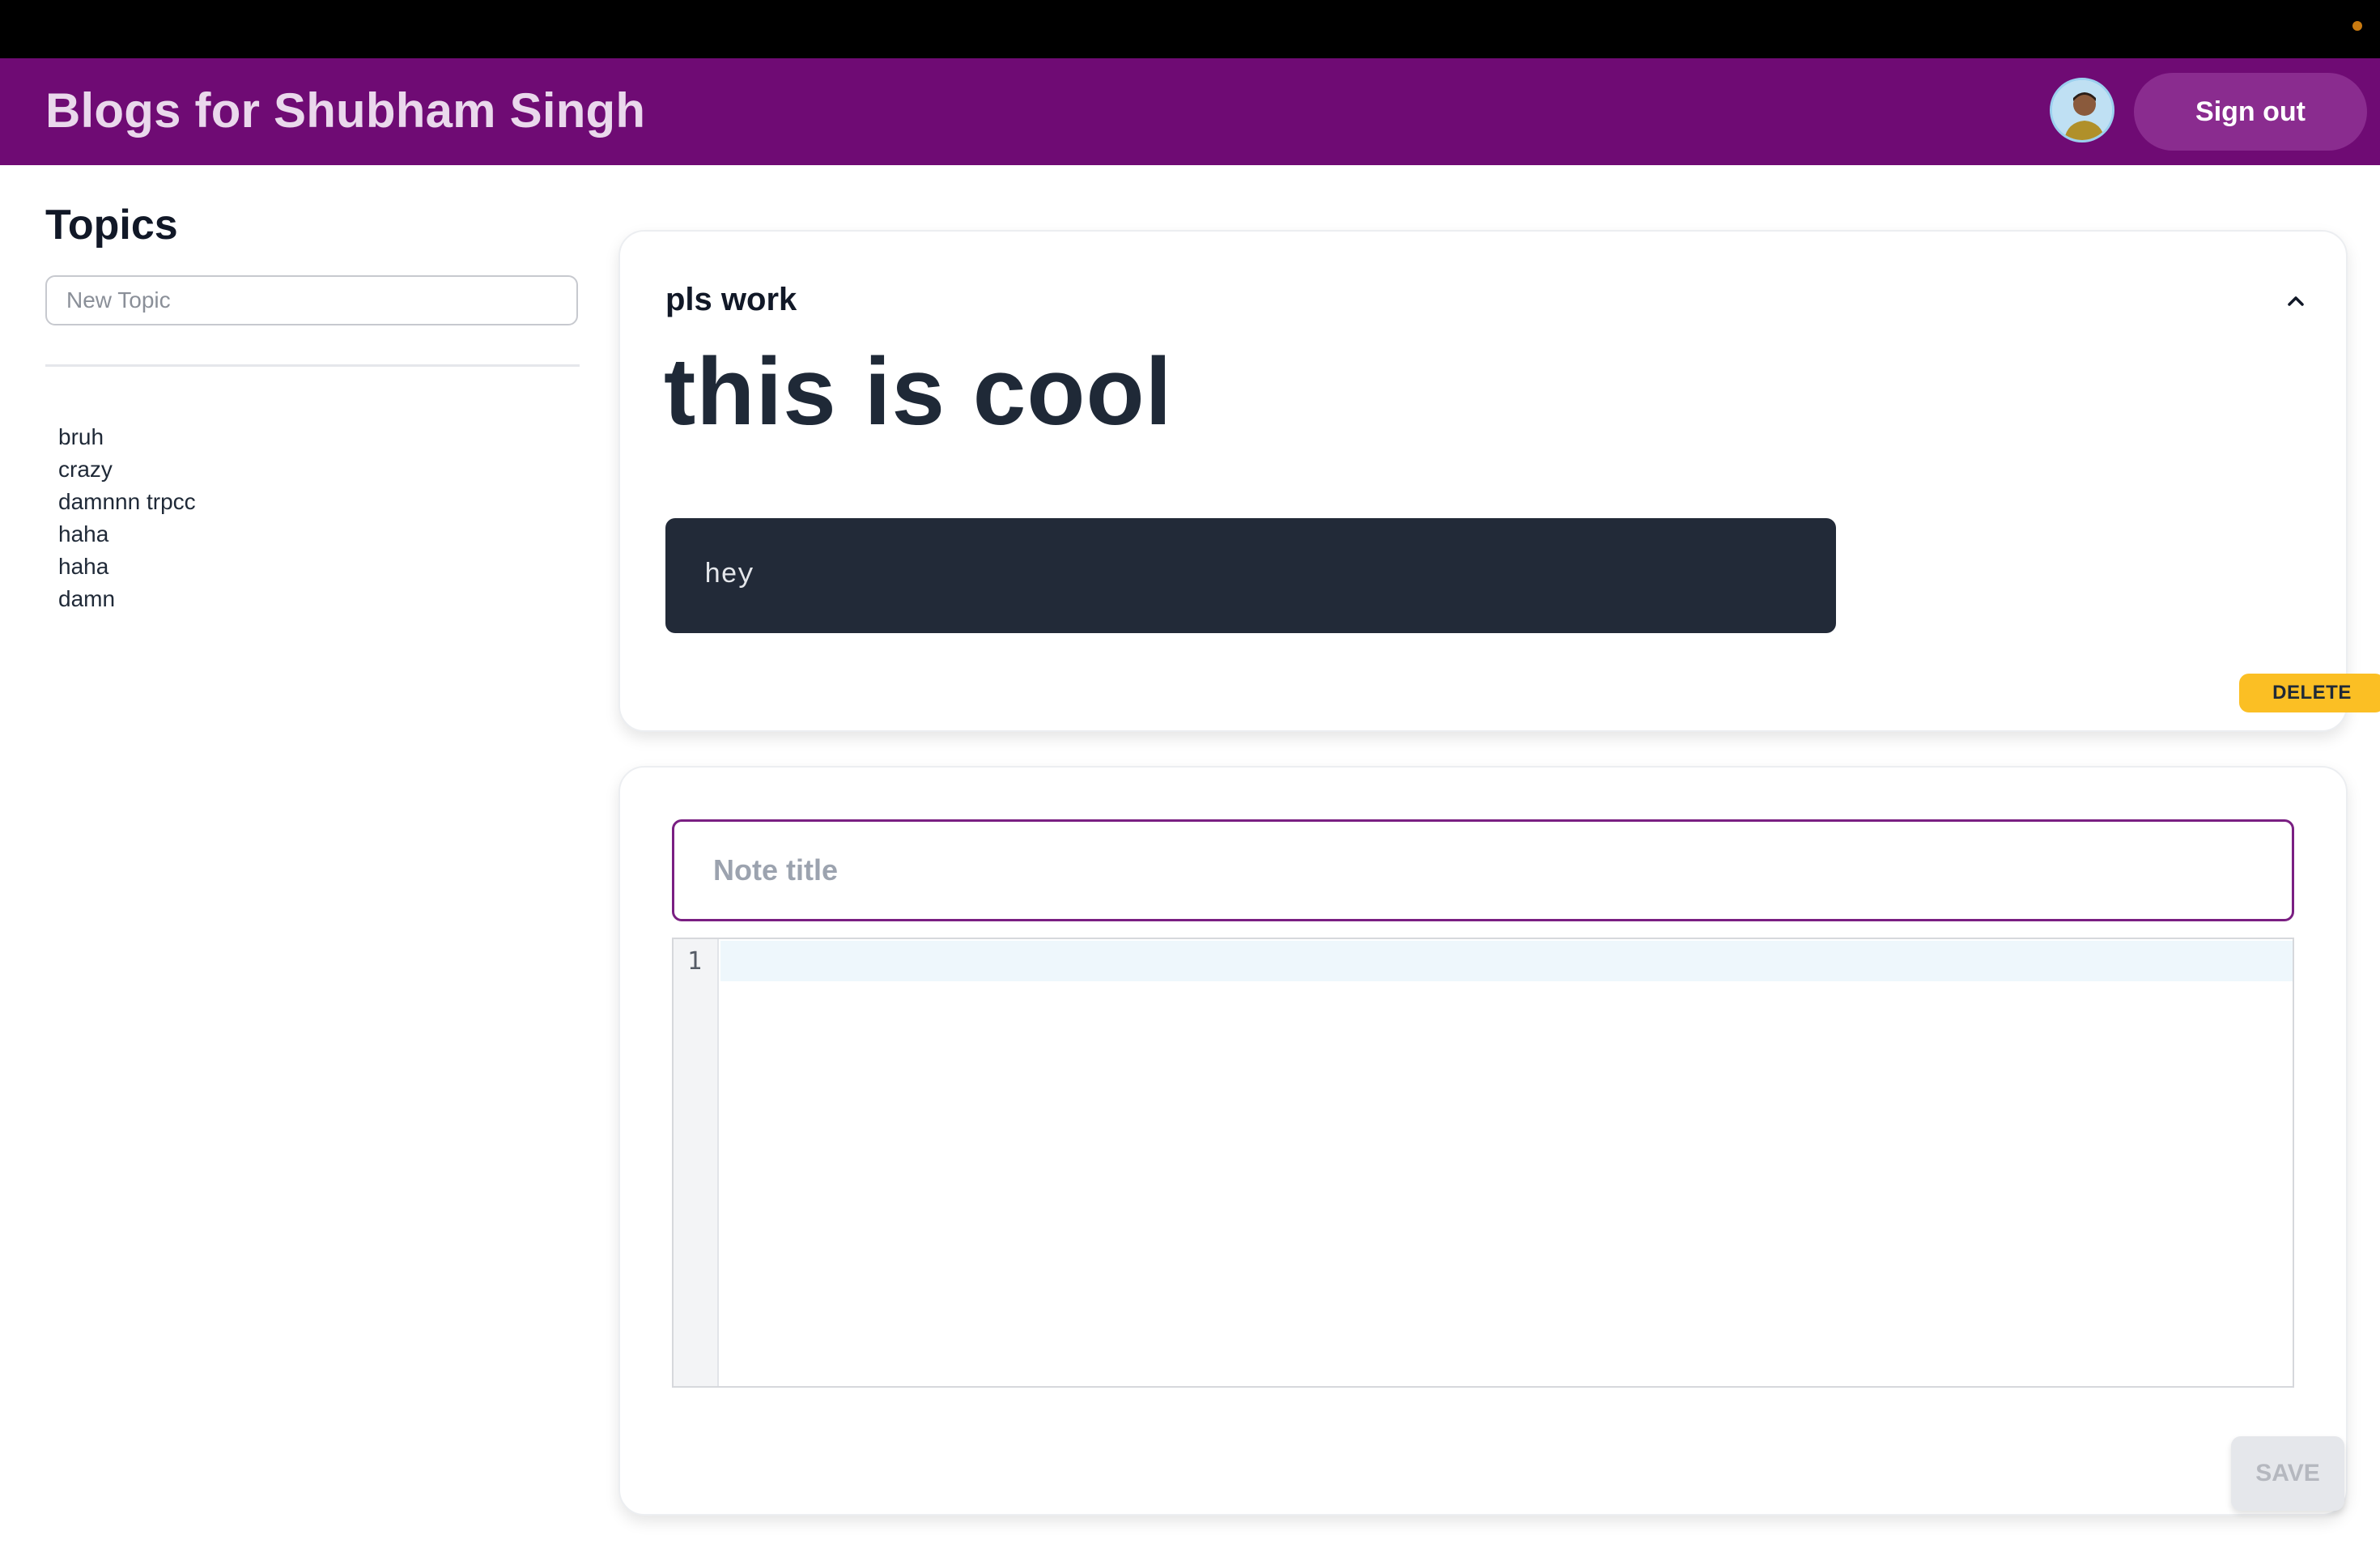 This screenshot has height=1548, width=2380. I want to click on brand-title: Blogs for Shubham Singh, so click(345, 111).